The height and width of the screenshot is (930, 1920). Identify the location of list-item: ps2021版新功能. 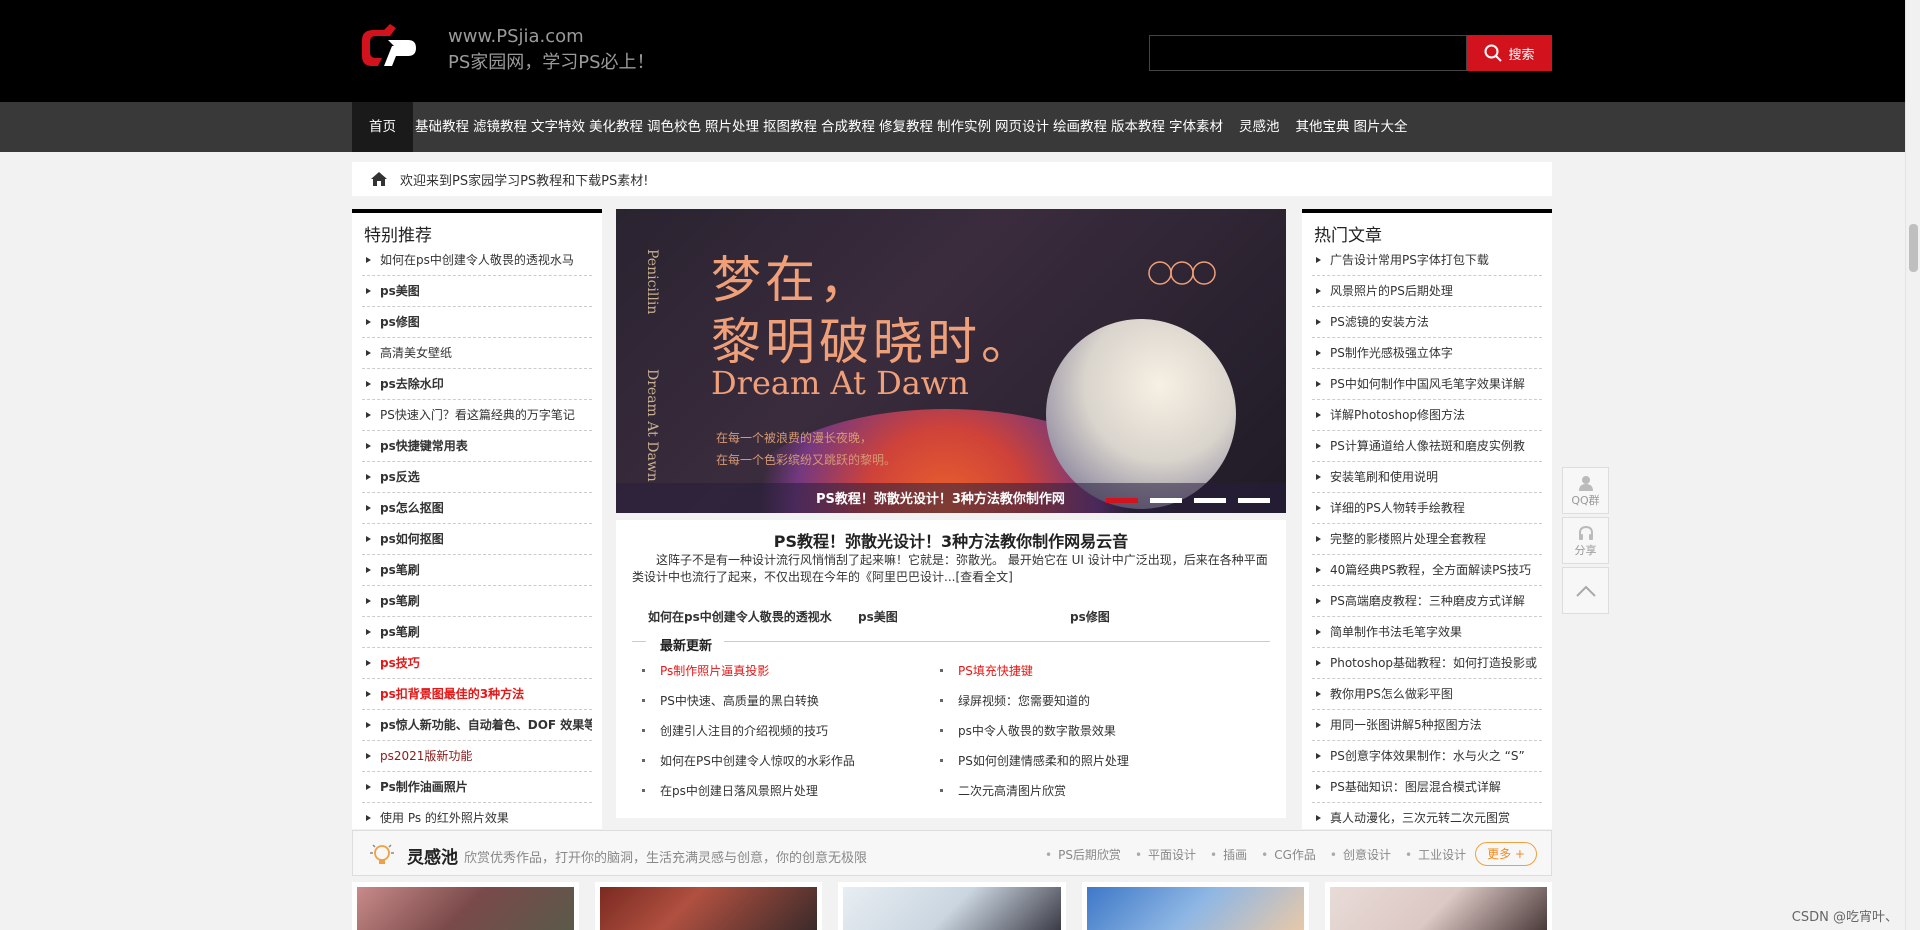
(477, 756).